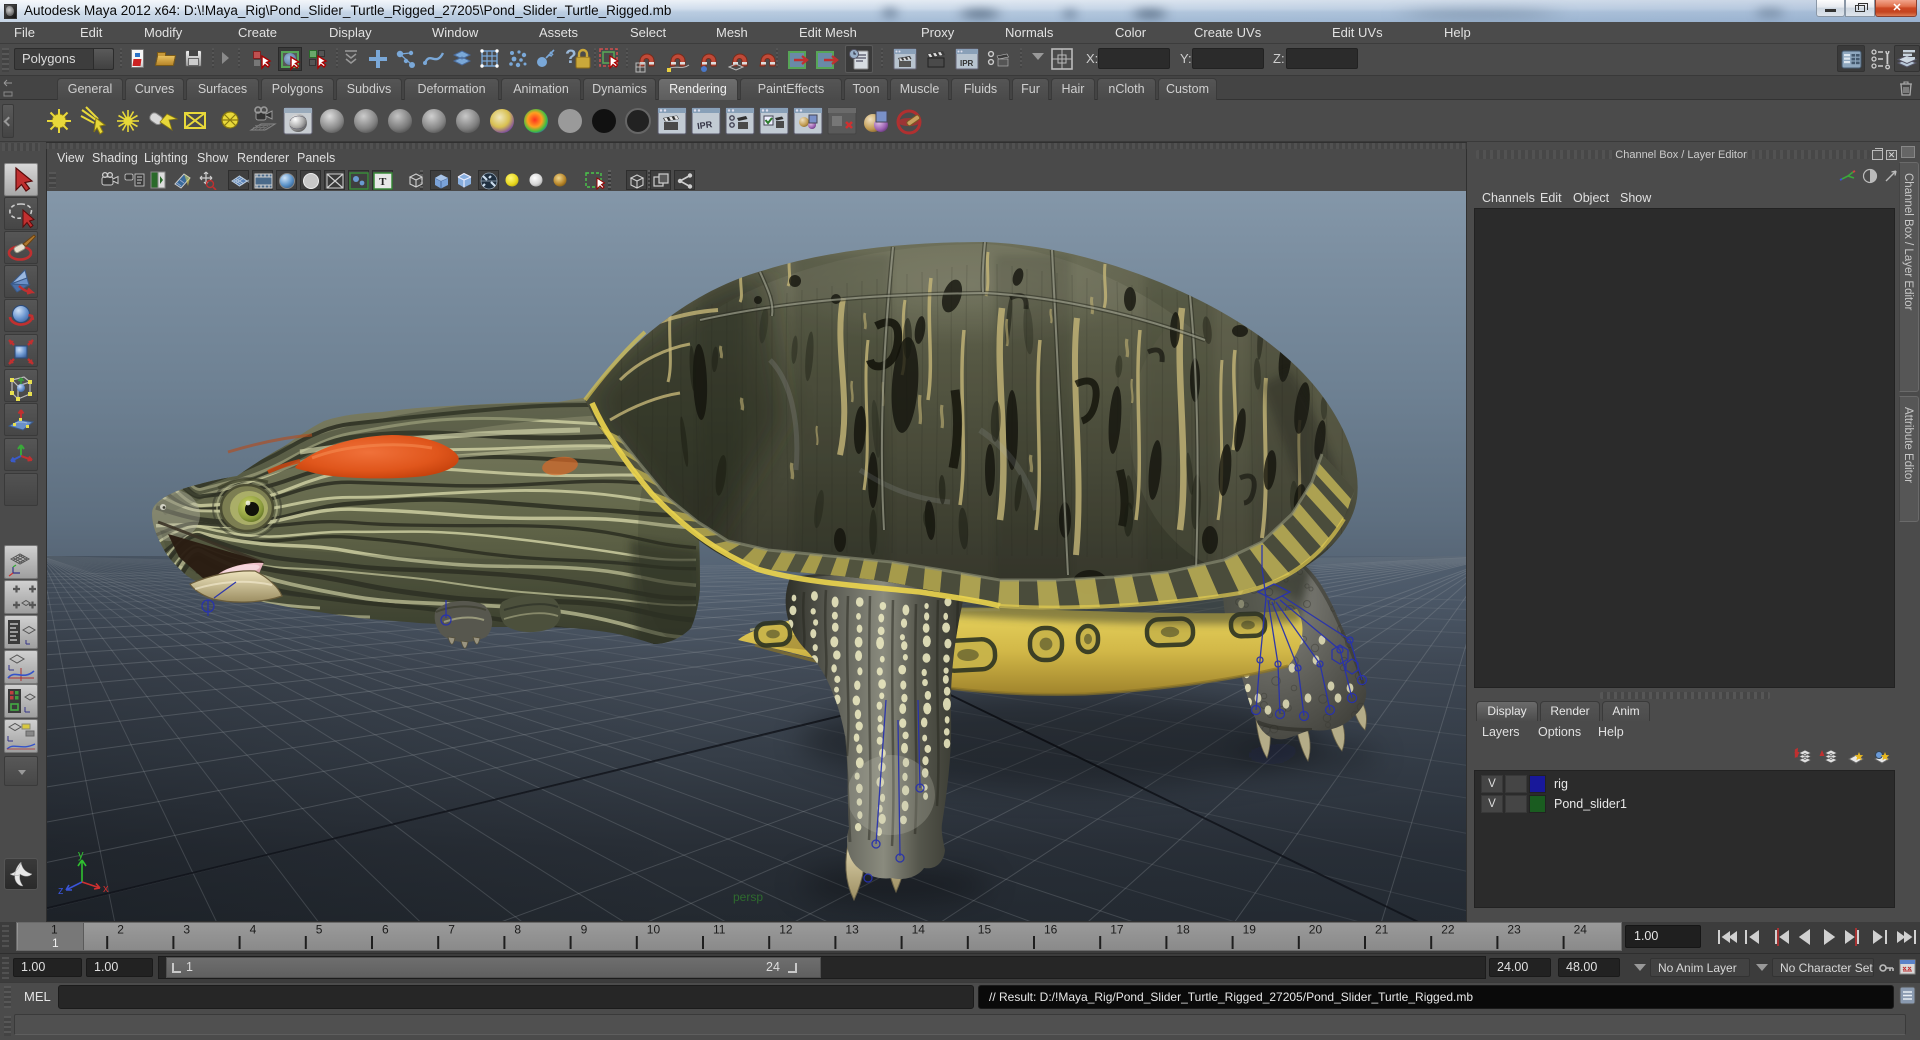 Image resolution: width=1920 pixels, height=1040 pixels. I want to click on svg-text: 2, so click(120, 930).